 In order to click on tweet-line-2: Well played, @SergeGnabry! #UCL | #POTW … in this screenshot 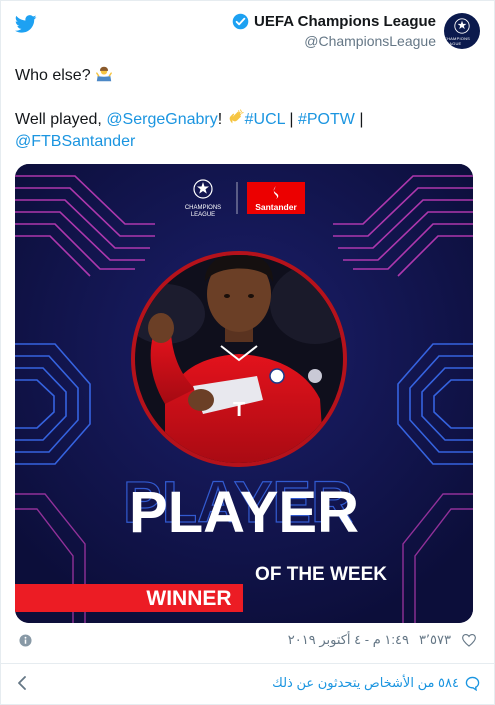, I will do `click(248, 120)`.